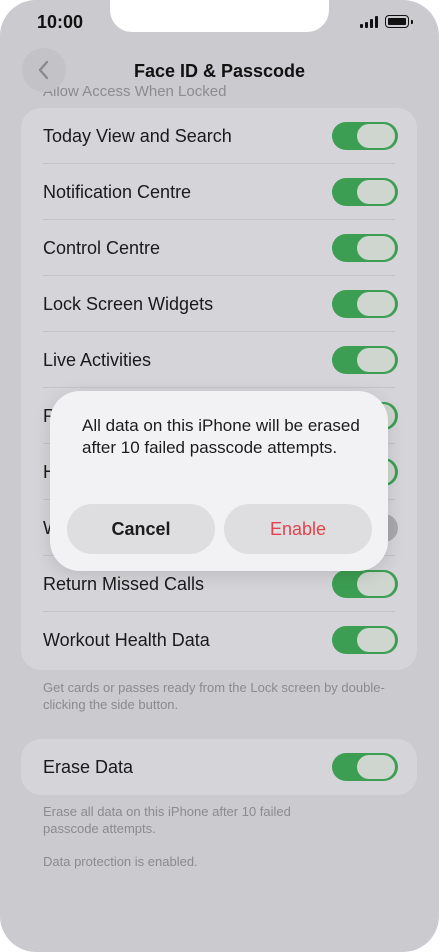 The height and width of the screenshot is (952, 439). I want to click on status-time: 10:00, so click(60, 22).